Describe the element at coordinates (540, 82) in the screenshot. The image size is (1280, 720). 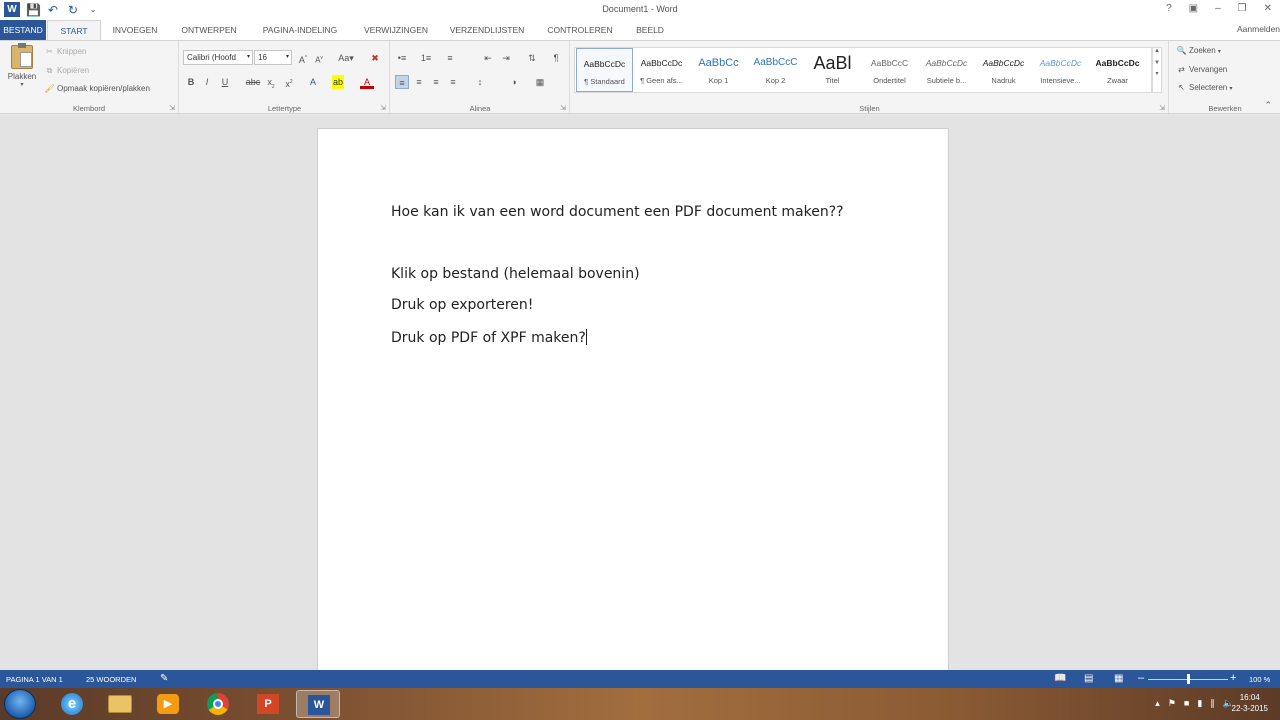
I see `borders-icon: ▦` at that location.